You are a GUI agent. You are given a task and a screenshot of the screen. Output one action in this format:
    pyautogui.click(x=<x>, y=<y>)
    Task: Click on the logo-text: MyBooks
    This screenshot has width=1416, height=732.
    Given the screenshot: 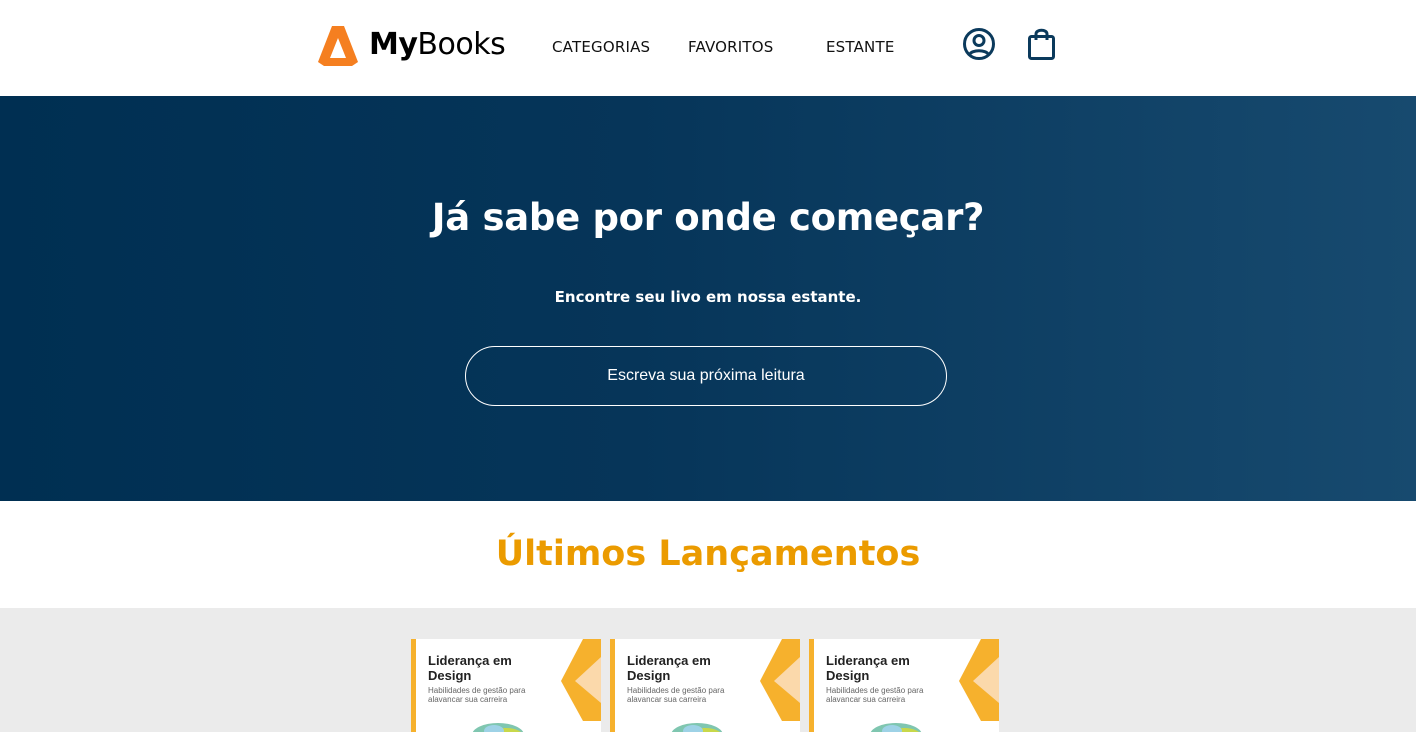 What is the action you would take?
    pyautogui.click(x=437, y=44)
    